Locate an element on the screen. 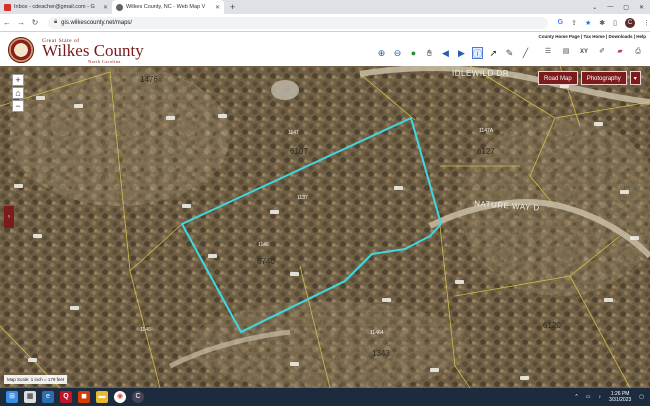 This screenshot has width=650, height=406. network-icon: ▭ is located at coordinates (588, 397).